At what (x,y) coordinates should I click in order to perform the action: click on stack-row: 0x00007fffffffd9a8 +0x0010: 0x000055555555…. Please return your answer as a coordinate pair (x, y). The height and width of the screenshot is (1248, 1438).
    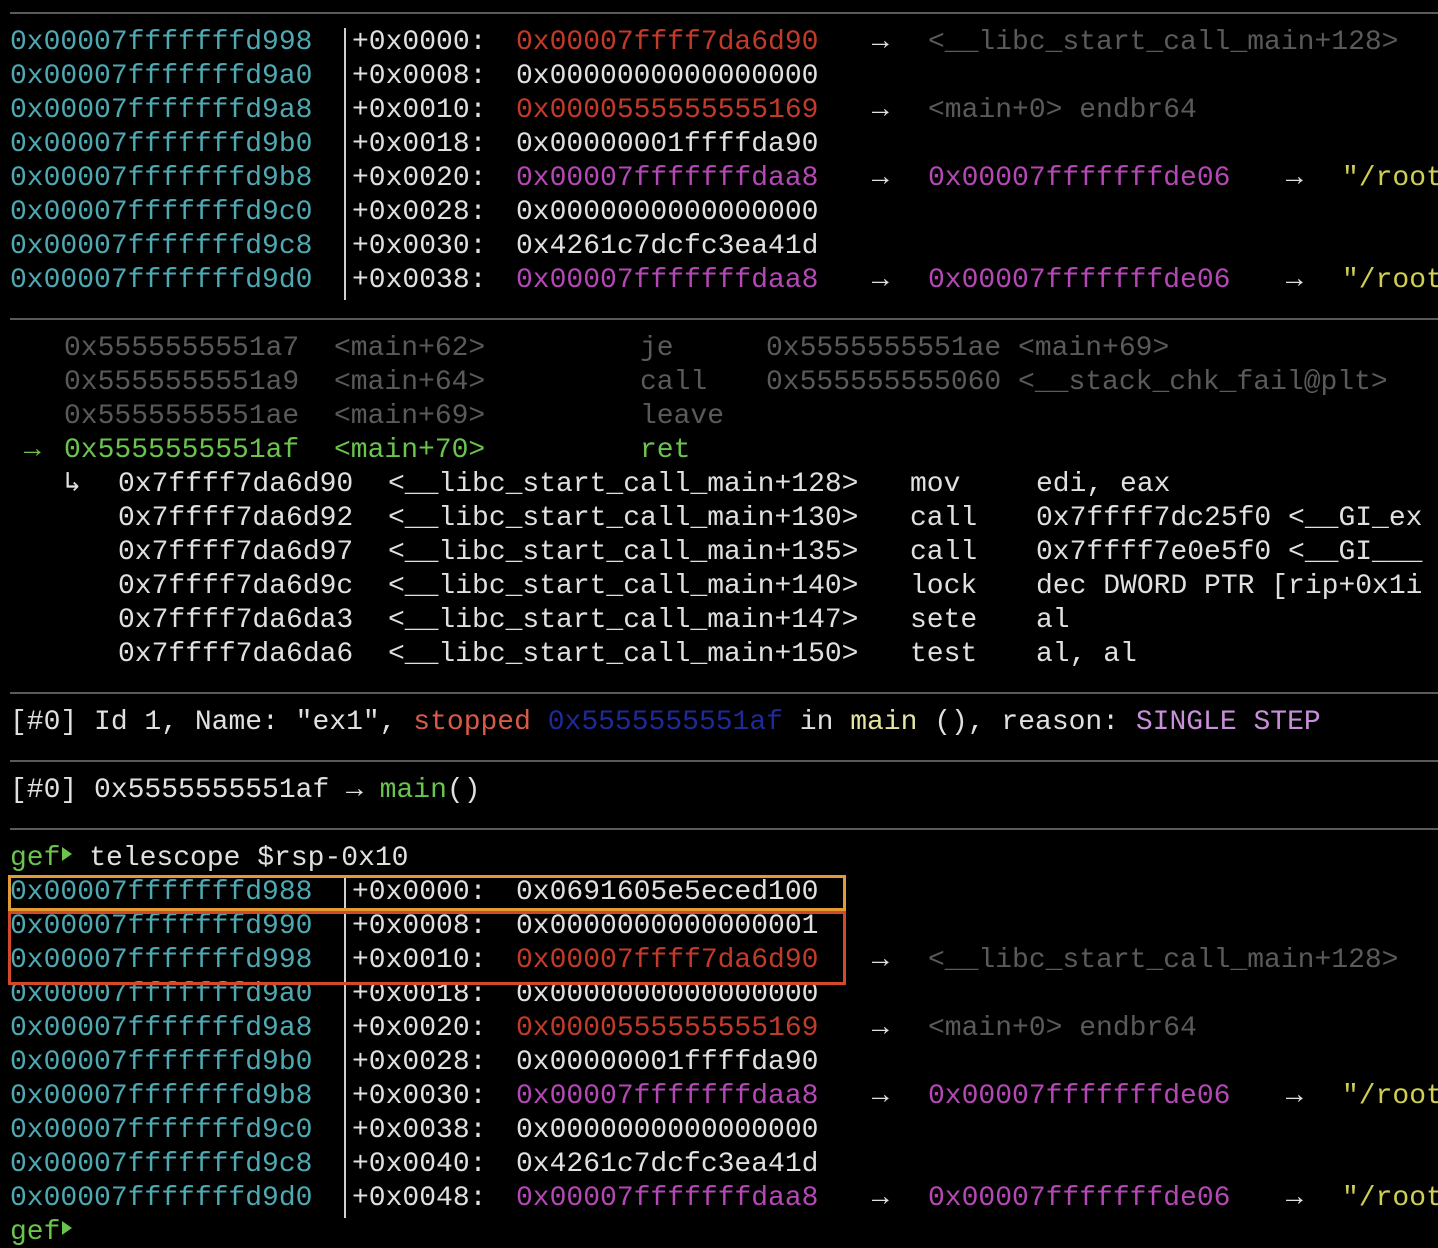
    Looking at the image, I should click on (724, 111).